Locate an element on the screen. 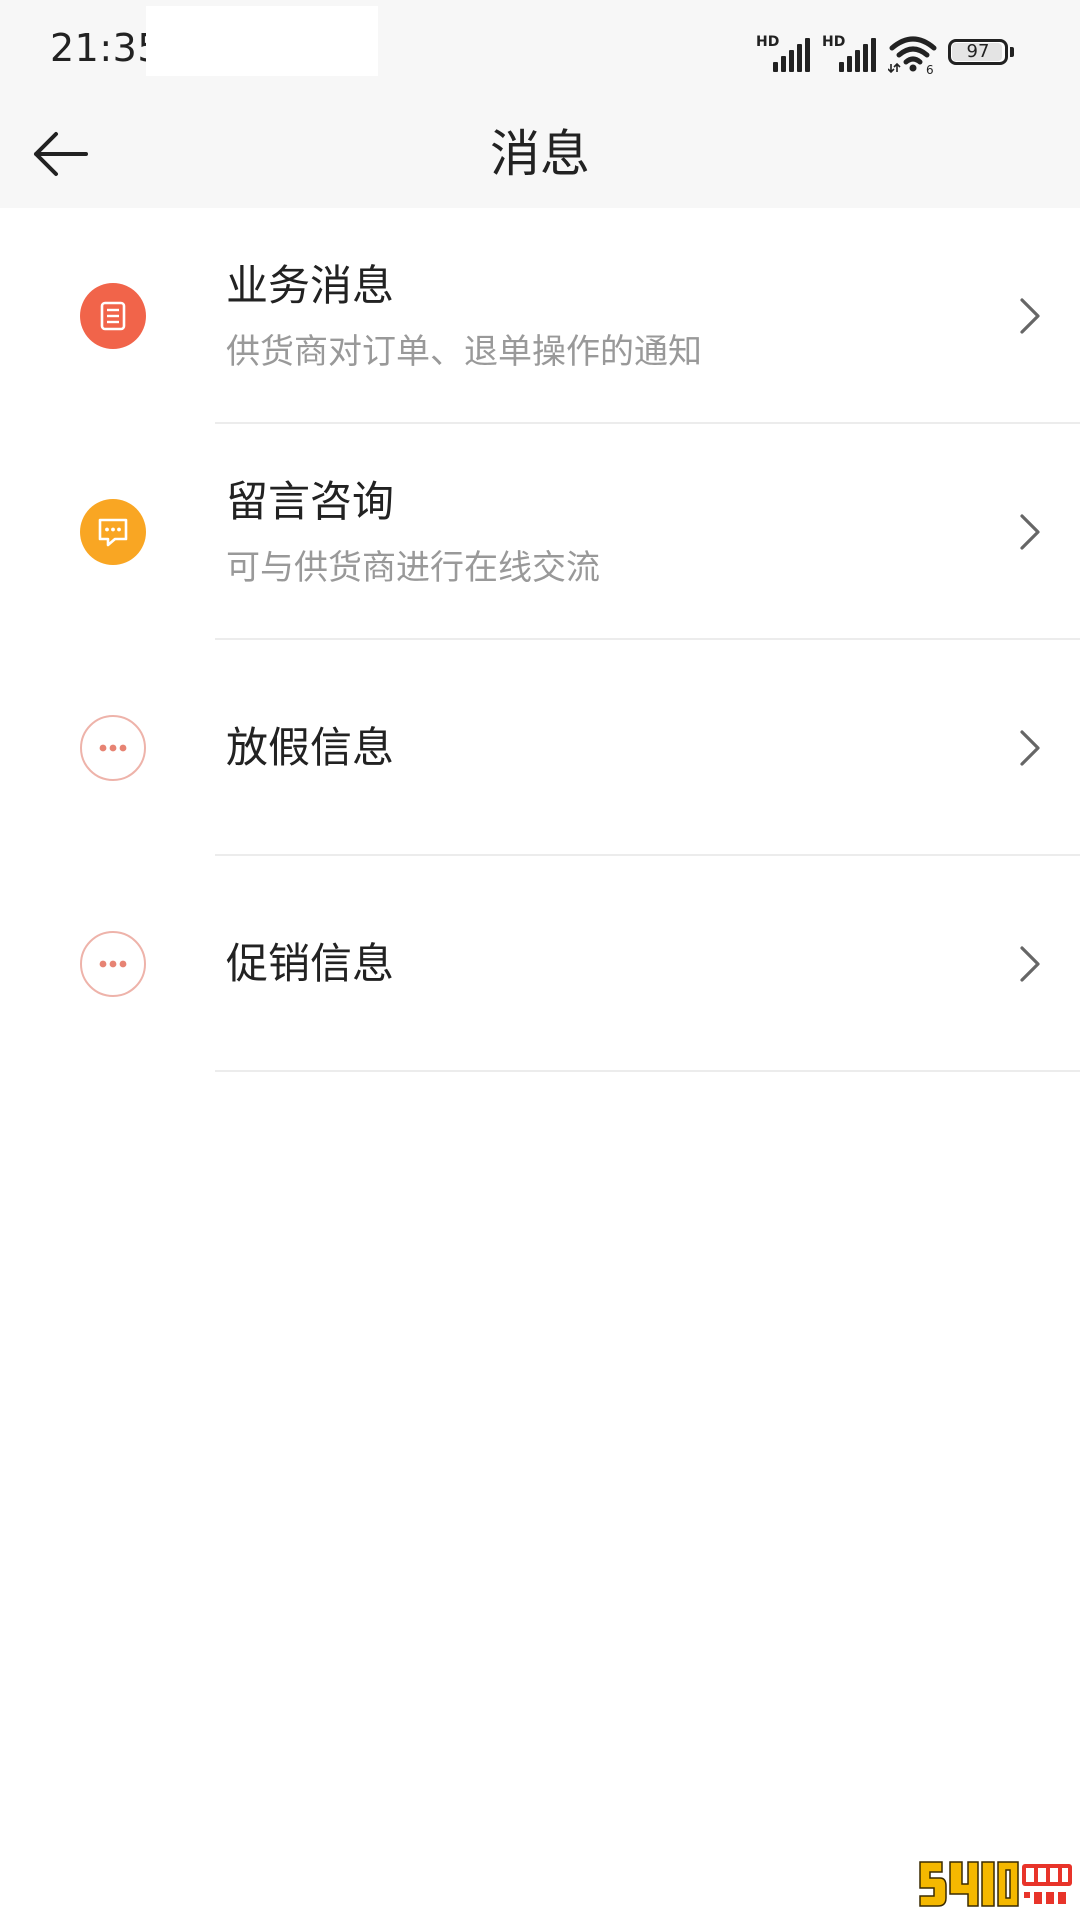 The image size is (1080, 1920). nav-bar: 消息 is located at coordinates (540, 154).